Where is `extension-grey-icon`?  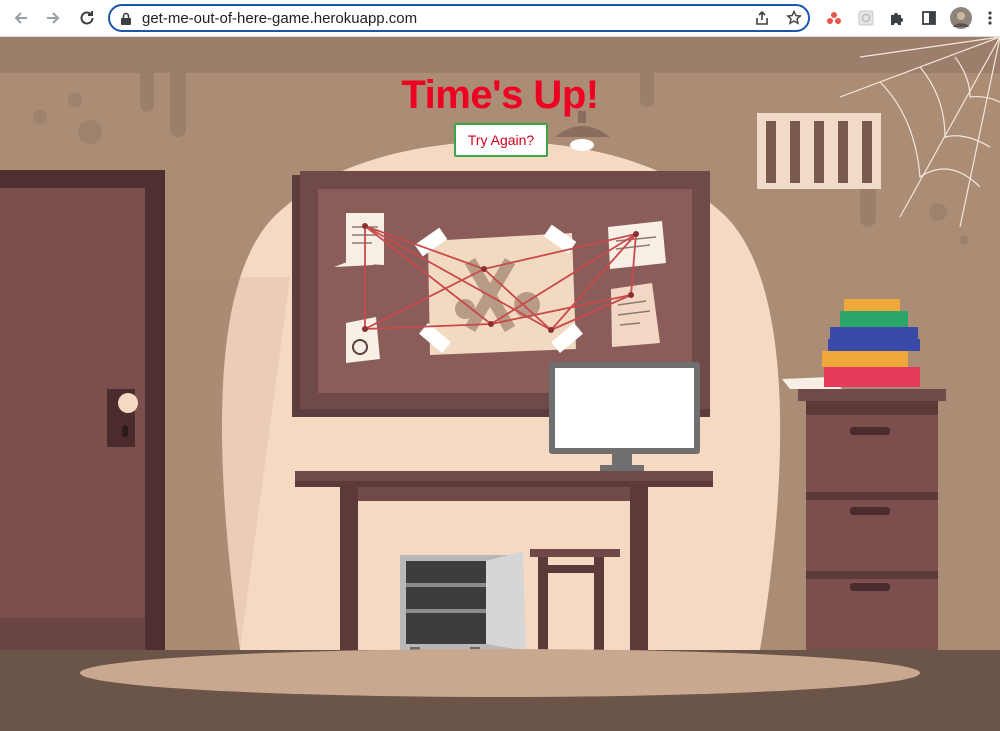
extension-grey-icon is located at coordinates (866, 18).